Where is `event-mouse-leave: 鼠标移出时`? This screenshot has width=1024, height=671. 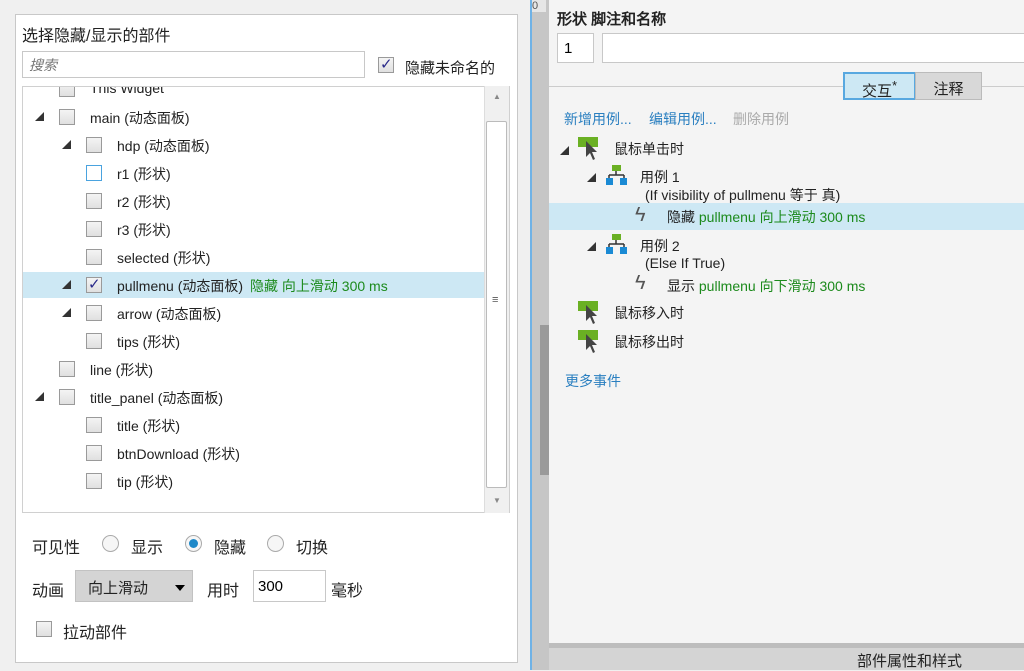 event-mouse-leave: 鼠标移出时 is located at coordinates (649, 342).